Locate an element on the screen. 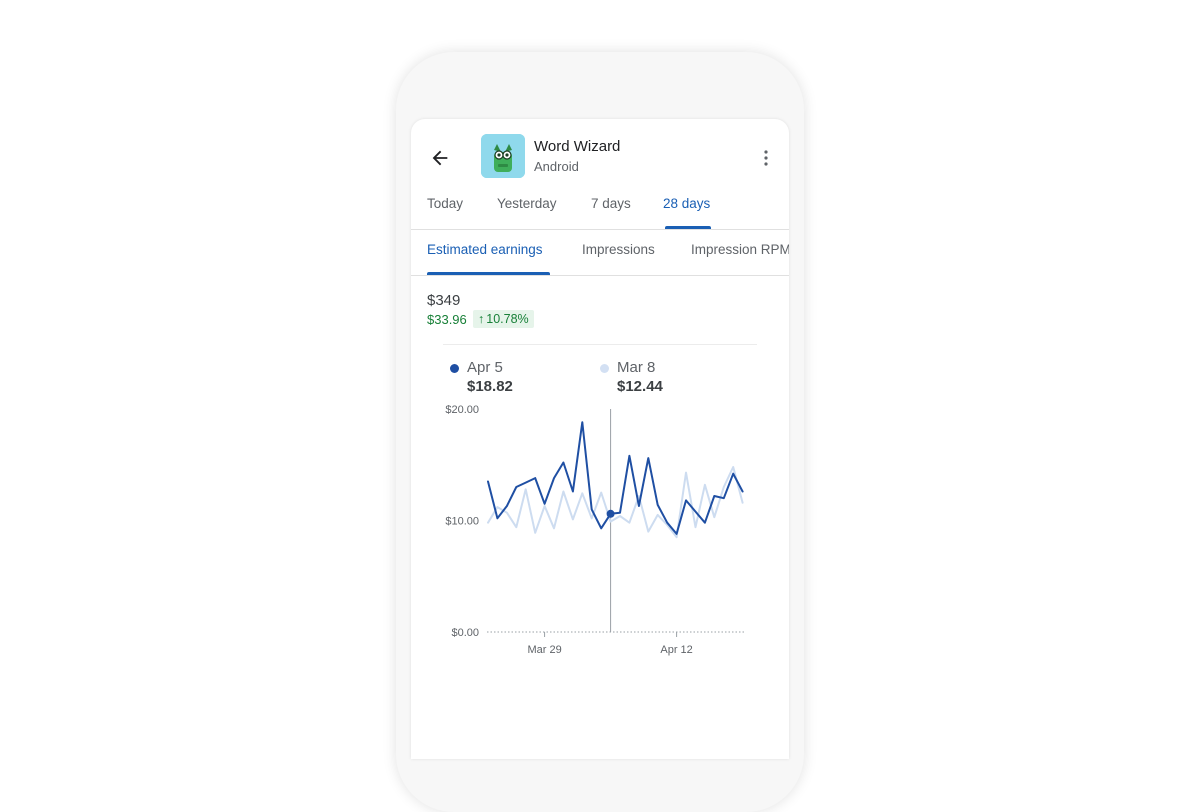  hover-point-marker is located at coordinates (610, 513).